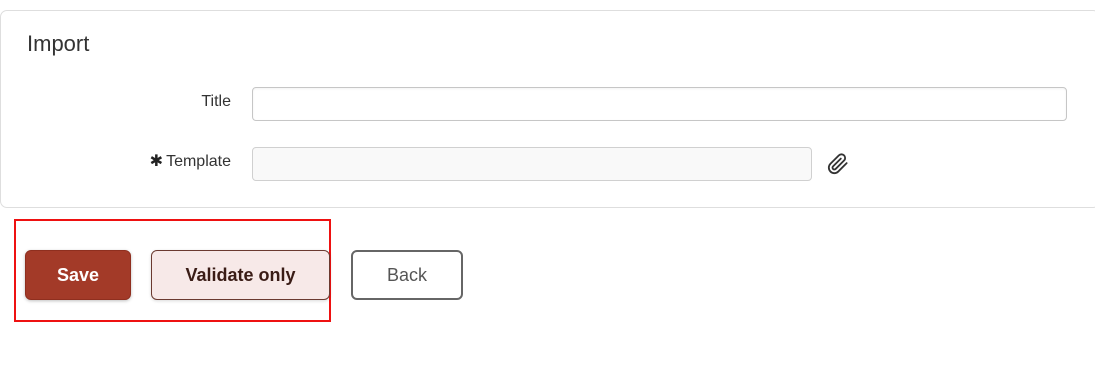 The image size is (1095, 373). I want to click on required-icon: ✱, so click(156, 161).